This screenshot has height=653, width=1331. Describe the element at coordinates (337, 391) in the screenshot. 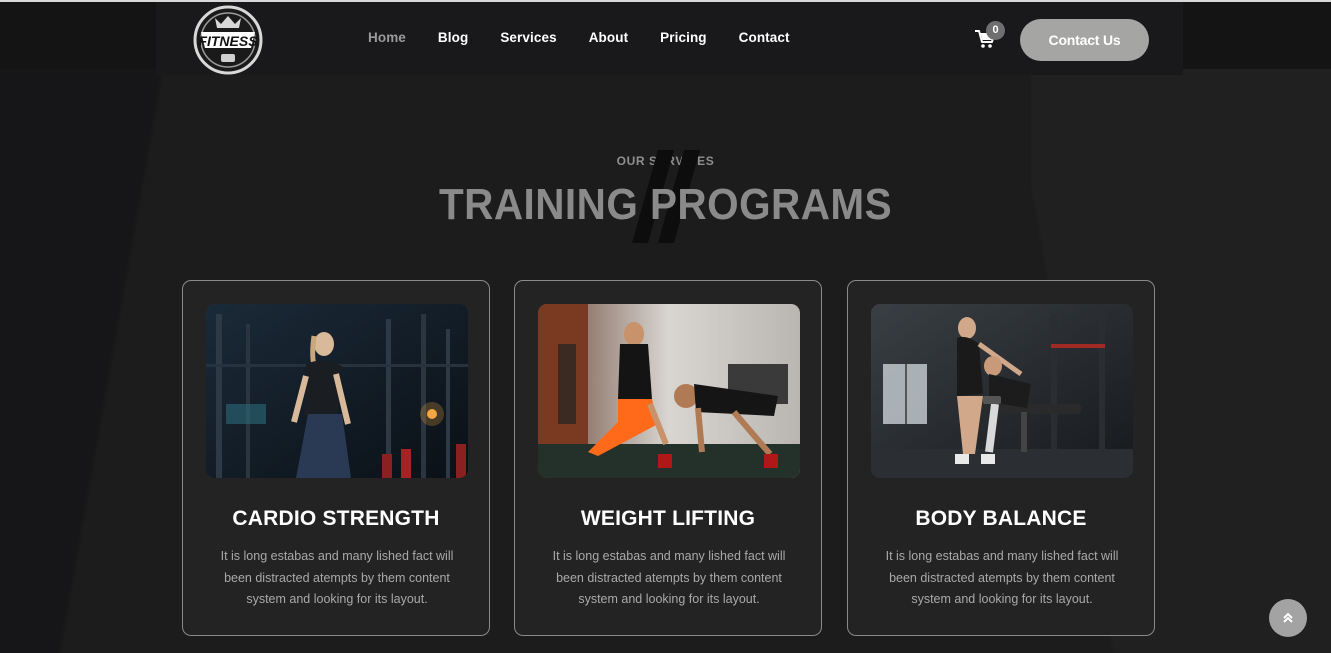

I see `woman-cardio-photo` at that location.